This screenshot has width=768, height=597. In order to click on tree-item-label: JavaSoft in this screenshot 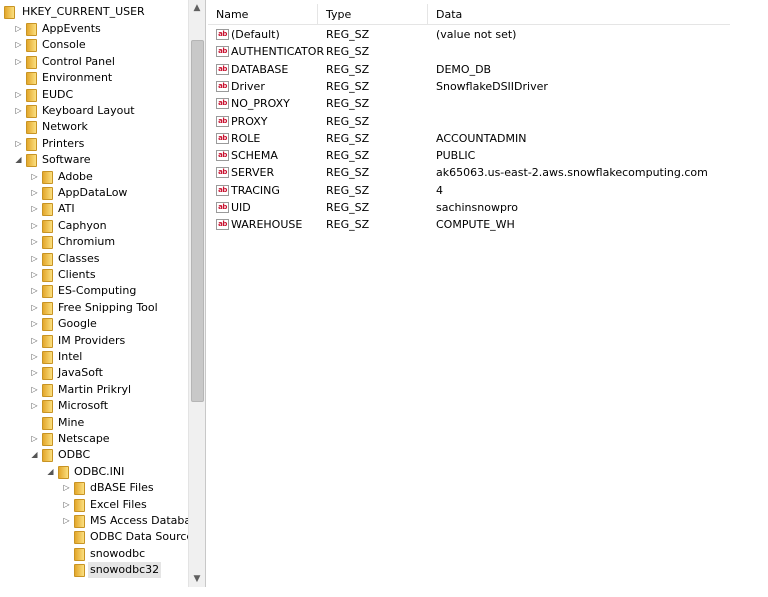, I will do `click(80, 373)`.